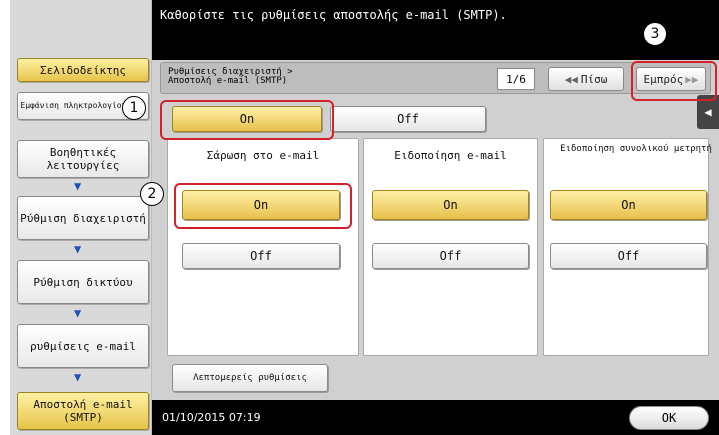 The width and height of the screenshot is (719, 435). I want to click on email-notification-off-button: Off, so click(450, 256).